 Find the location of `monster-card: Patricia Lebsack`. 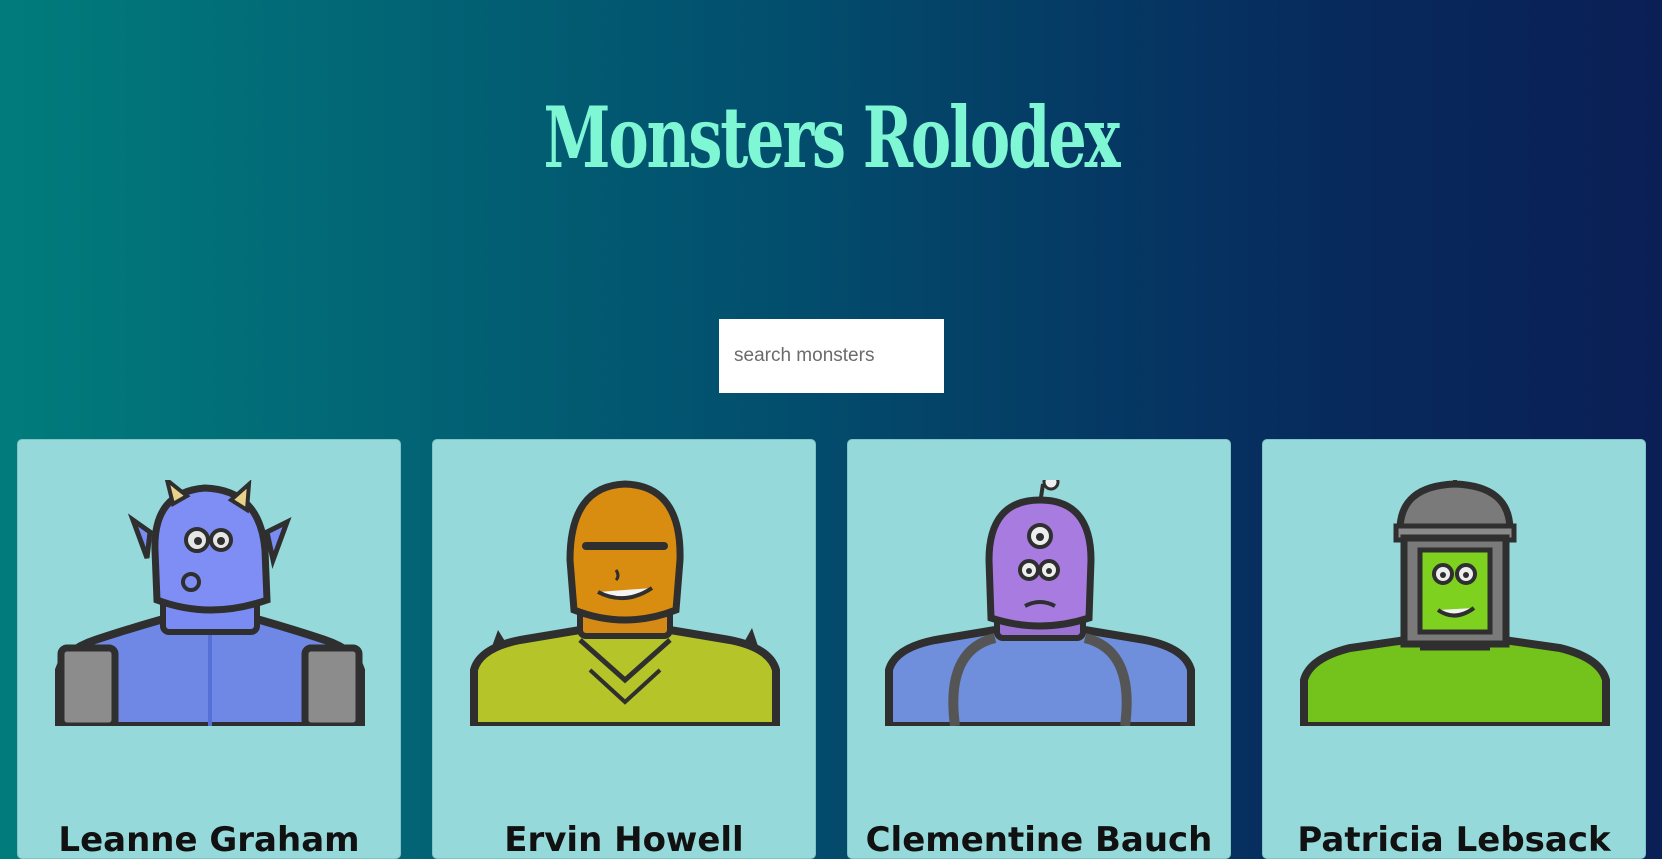

monster-card: Patricia Lebsack is located at coordinates (1454, 649).